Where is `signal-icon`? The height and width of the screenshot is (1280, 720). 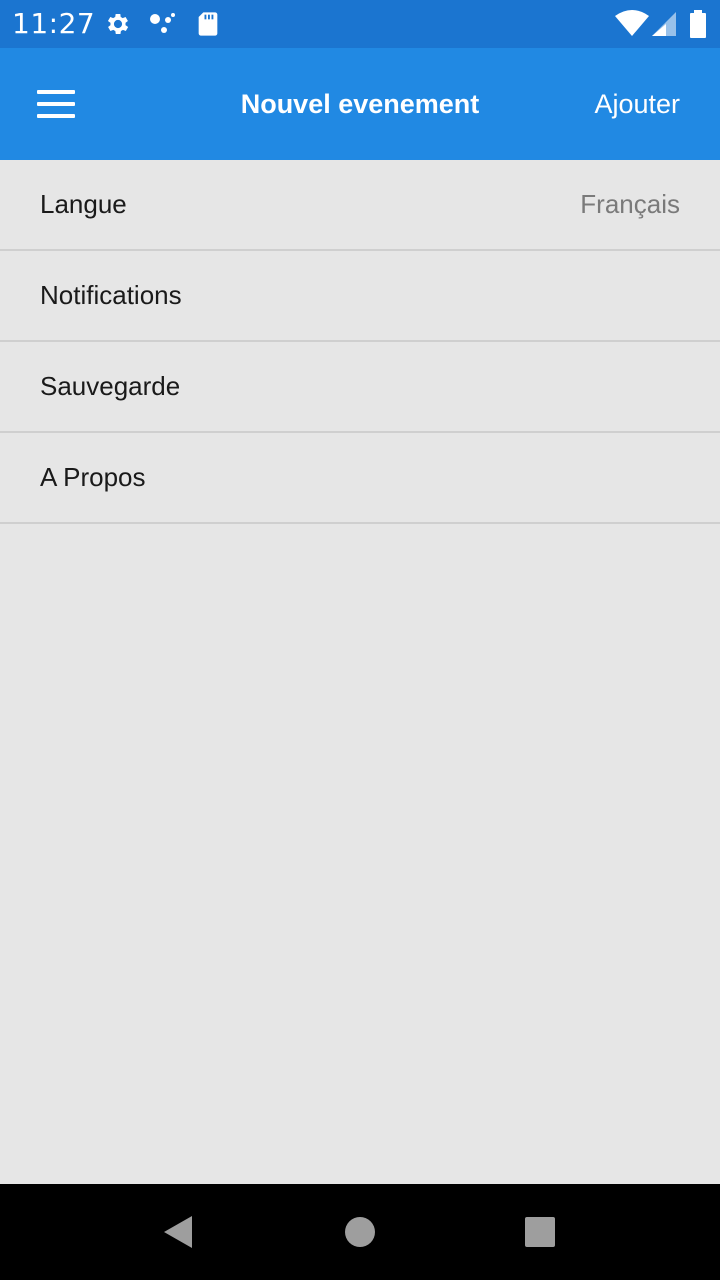
signal-icon is located at coordinates (665, 24).